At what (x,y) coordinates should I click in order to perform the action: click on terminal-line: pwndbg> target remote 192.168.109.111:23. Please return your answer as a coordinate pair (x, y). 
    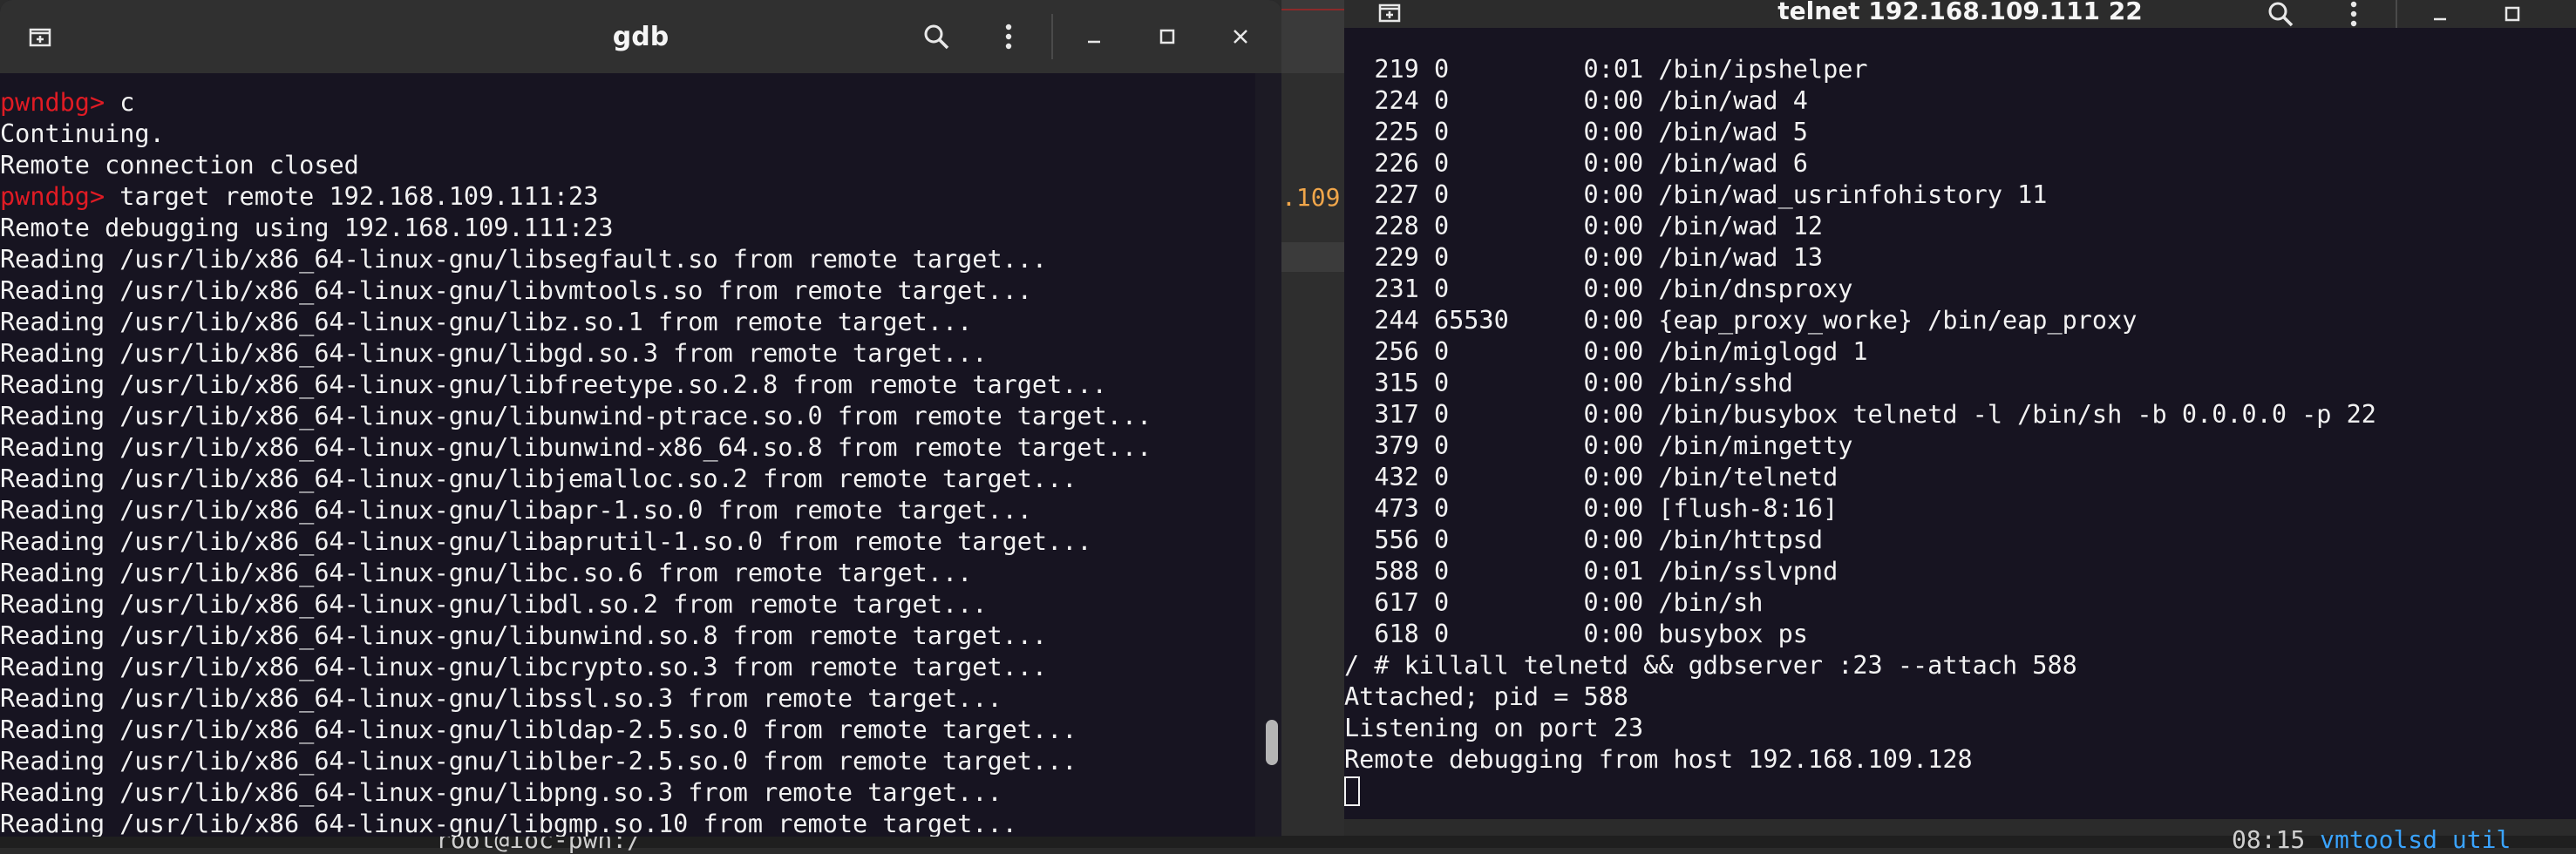
    Looking at the image, I should click on (641, 197).